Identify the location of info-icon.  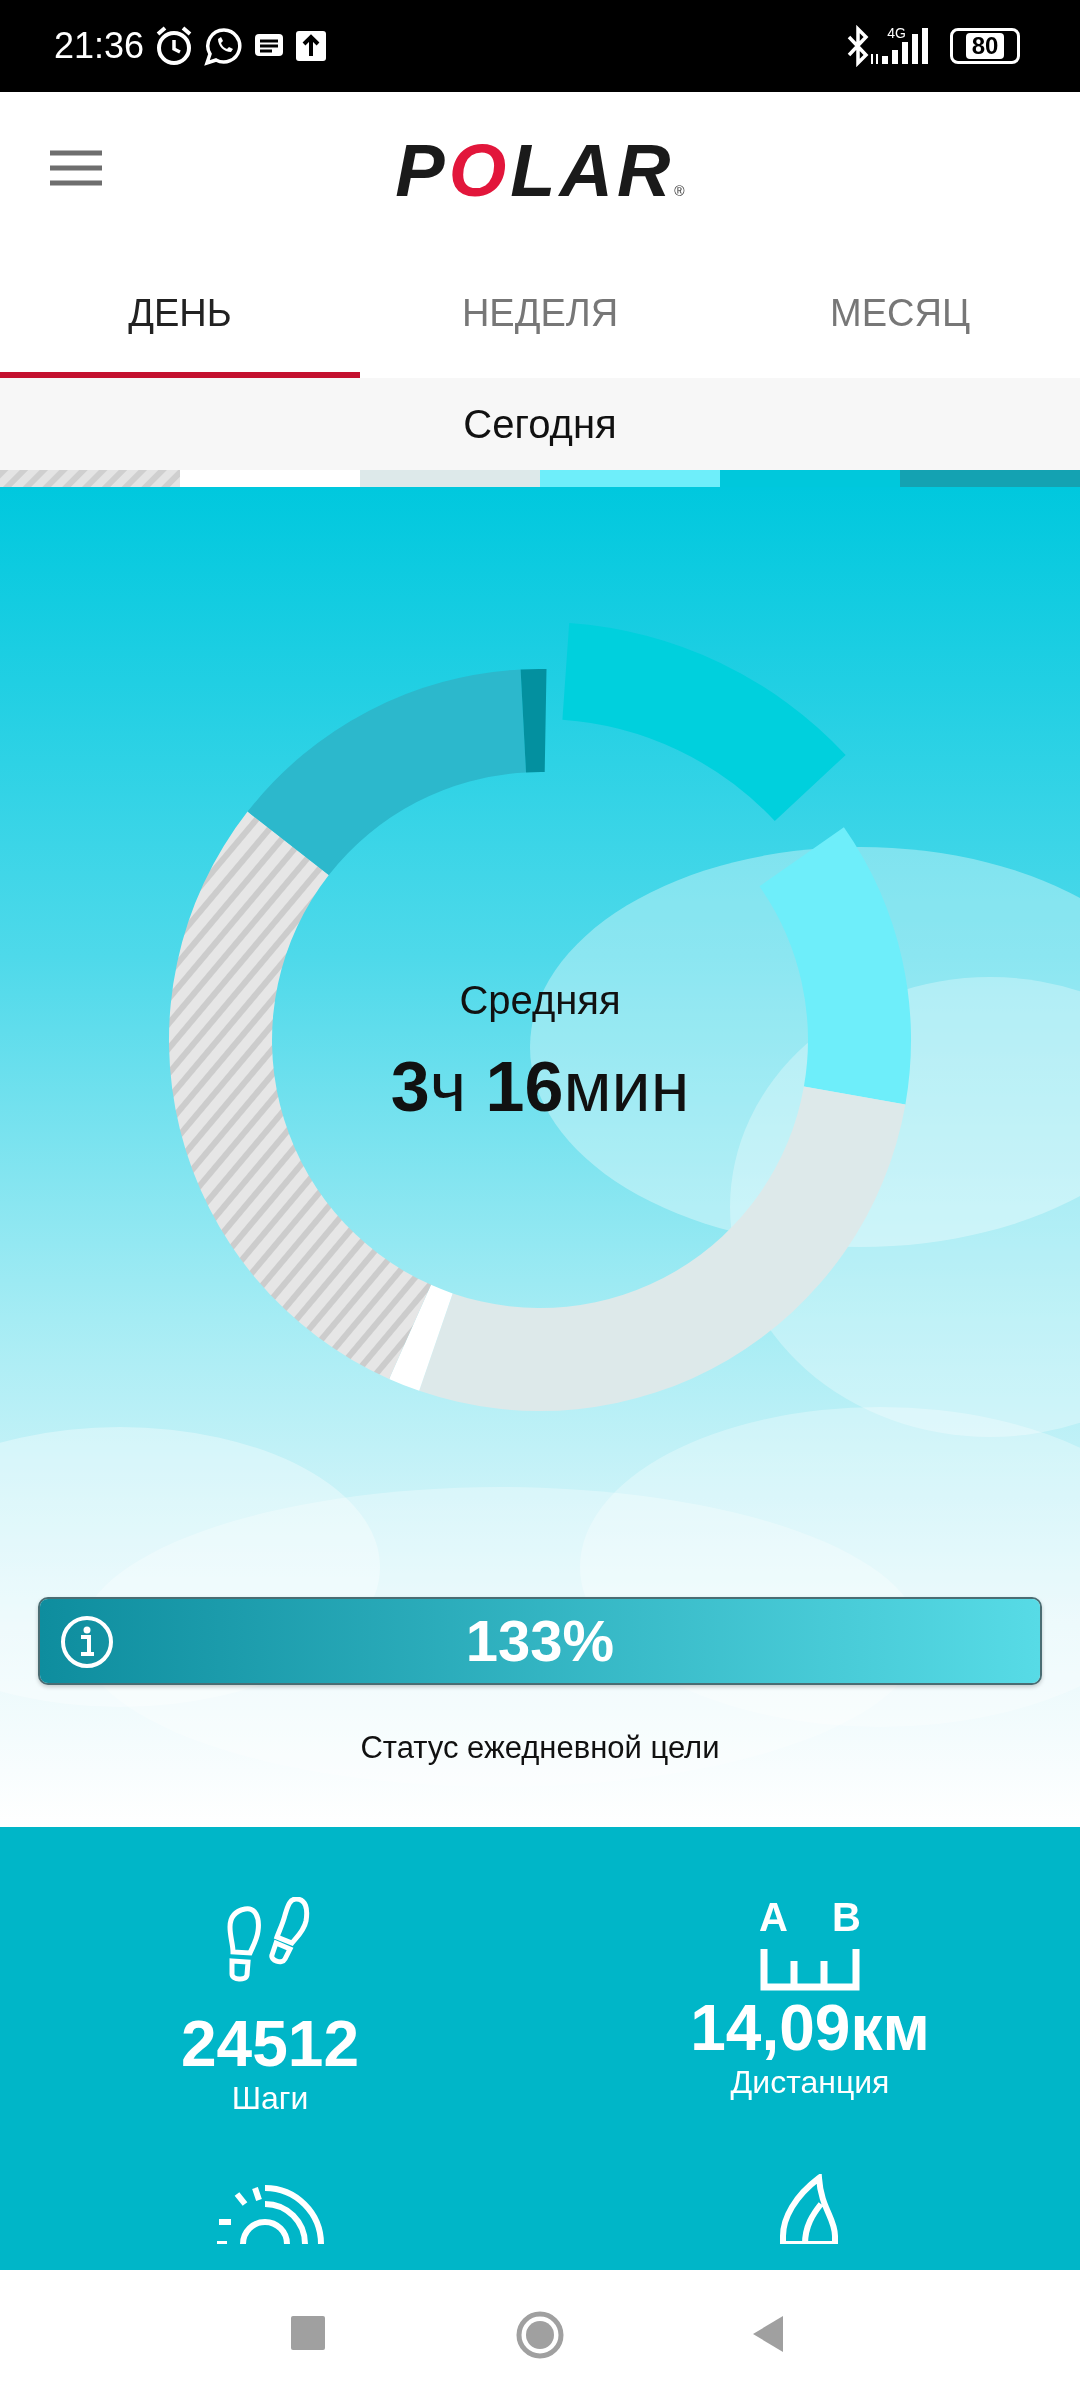
(87, 1642).